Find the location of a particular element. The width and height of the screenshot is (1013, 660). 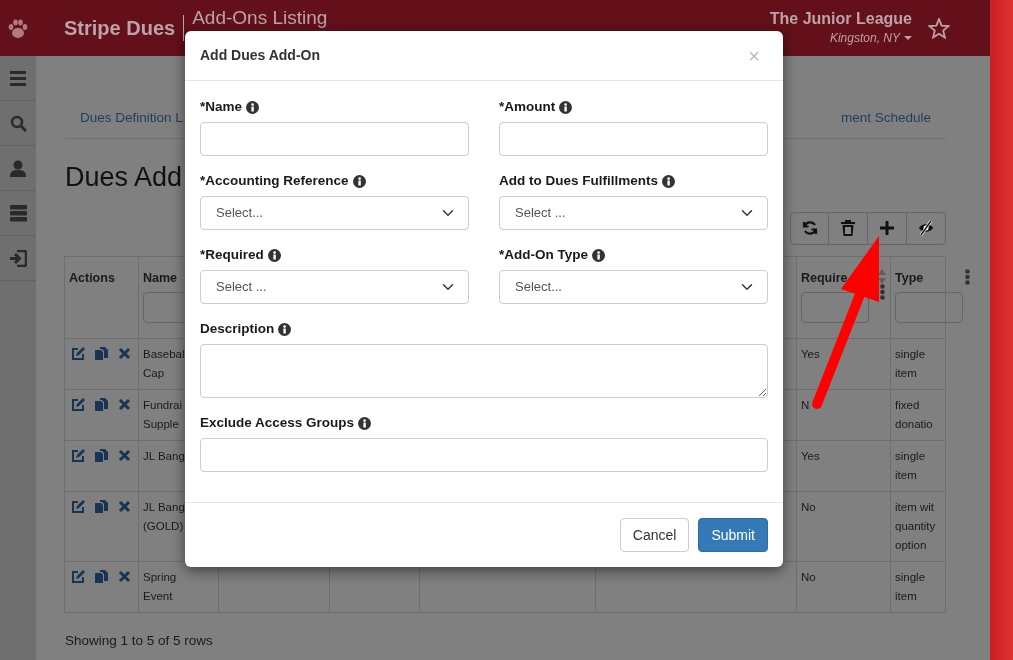

location-dropdown: Kingston, NY is located at coordinates (870, 37).